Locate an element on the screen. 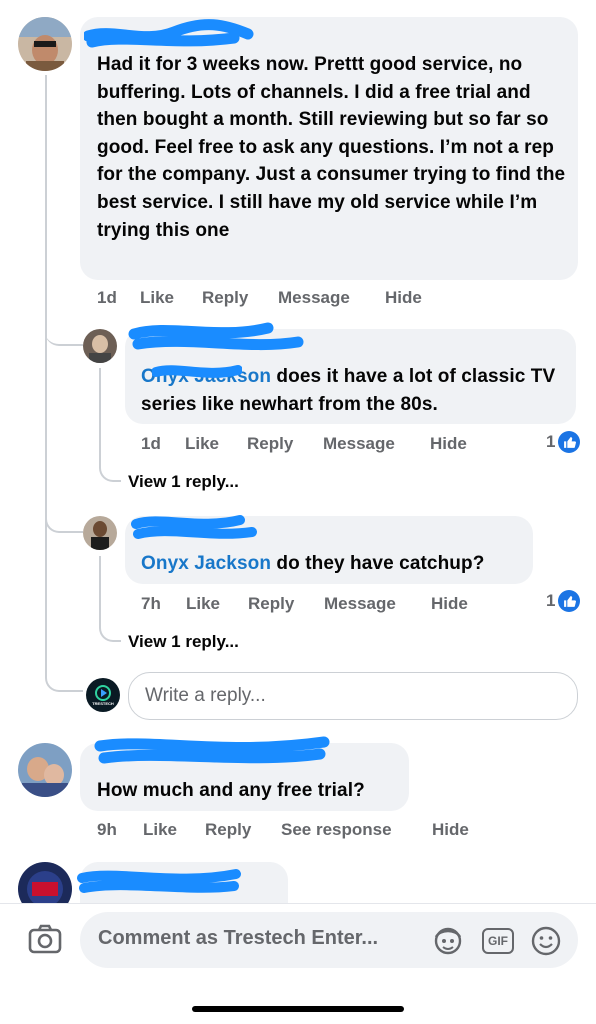 Image resolution: width=596 pixels, height=1024 pixels. page-avatar: TRESTECH is located at coordinates (103, 695).